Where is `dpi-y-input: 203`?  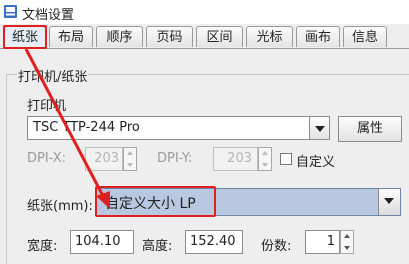
dpi-y-input: 203 is located at coordinates (235, 159).